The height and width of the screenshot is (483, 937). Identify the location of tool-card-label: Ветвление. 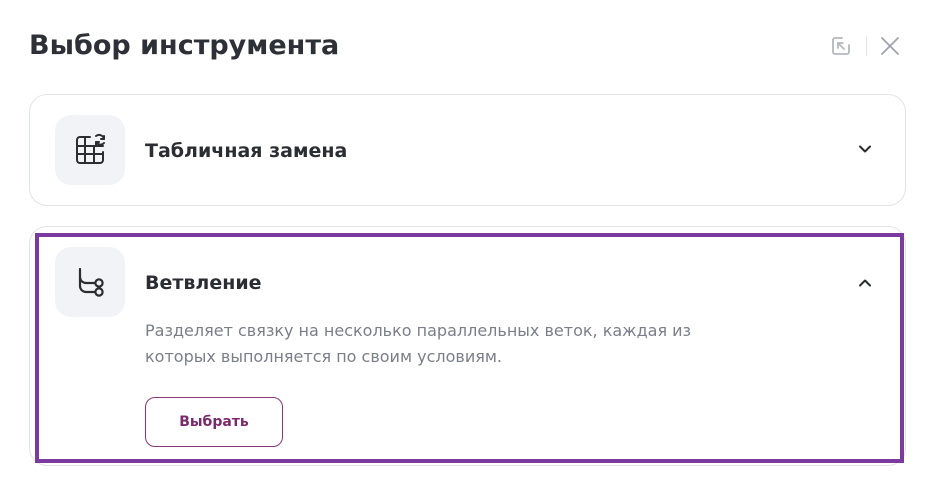
(203, 283).